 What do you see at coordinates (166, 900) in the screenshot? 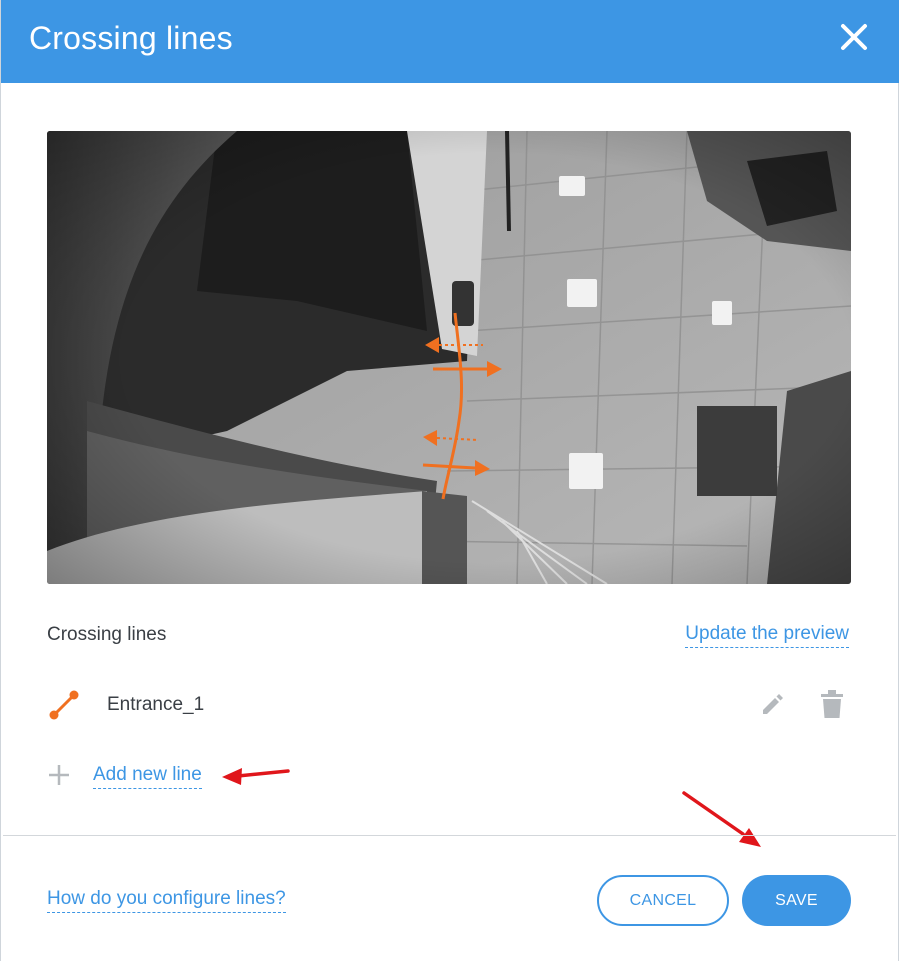
I see `configure-lines-help-link: How do you configure lines?` at bounding box center [166, 900].